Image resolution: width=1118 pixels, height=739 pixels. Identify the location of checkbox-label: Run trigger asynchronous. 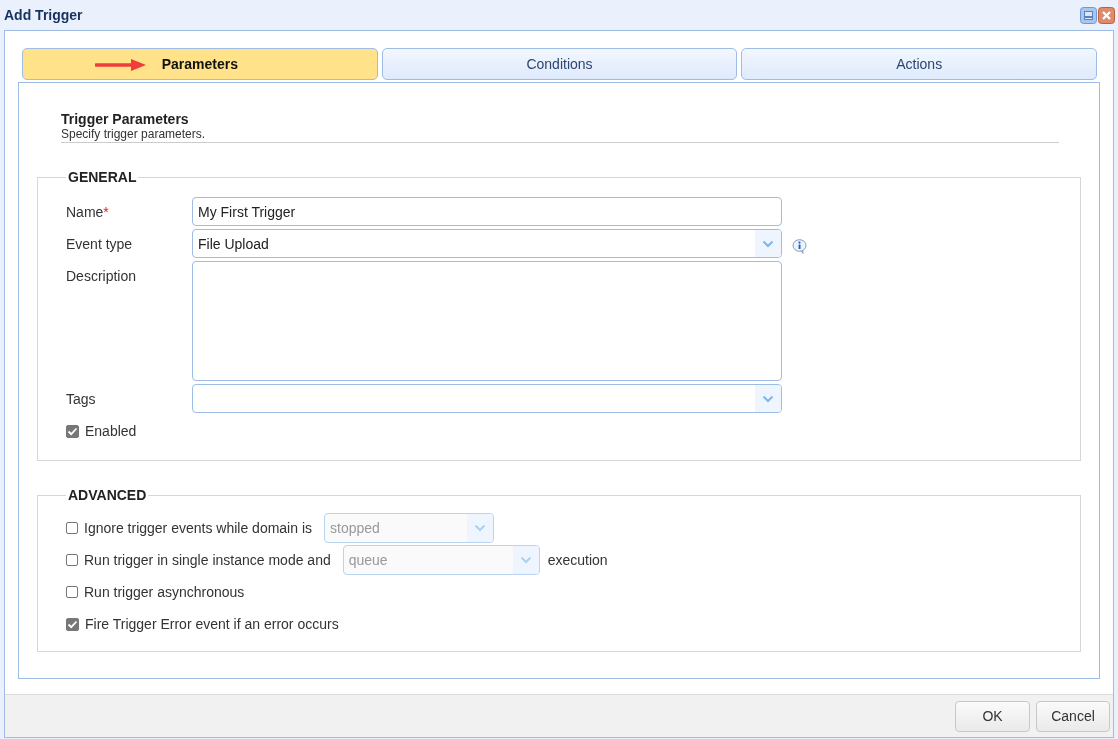
(164, 592).